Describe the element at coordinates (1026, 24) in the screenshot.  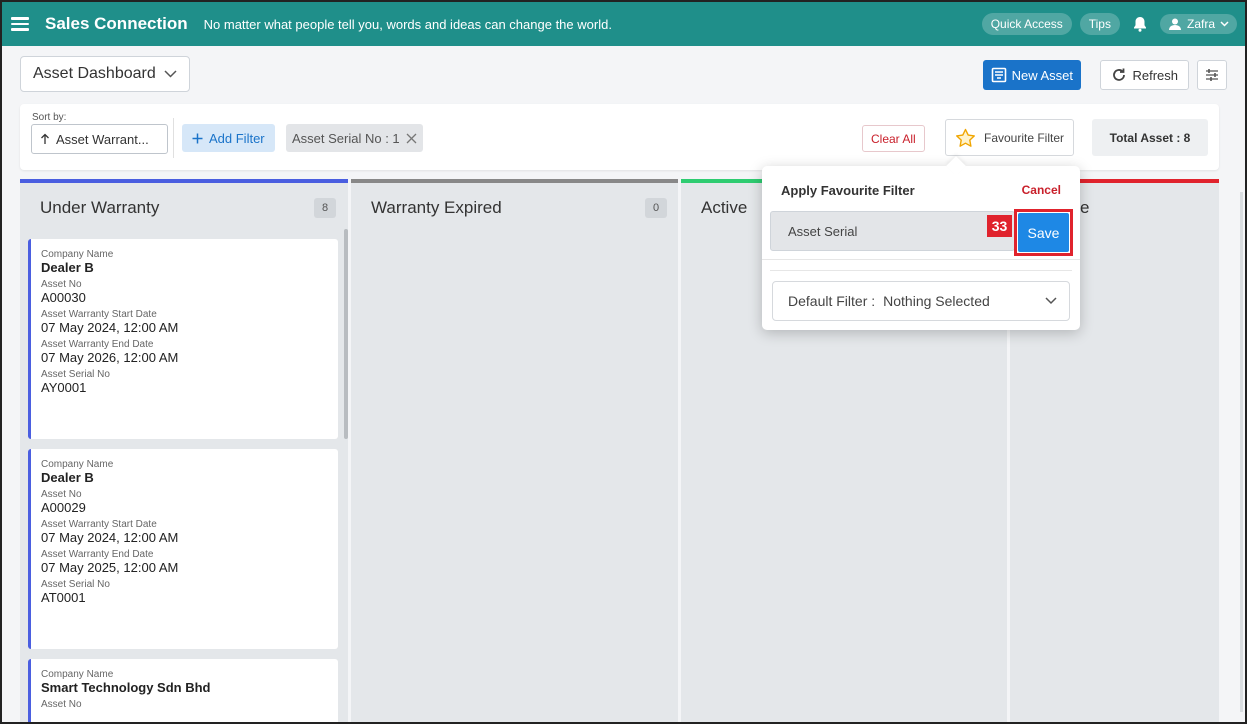
I see `quick-access-button: Quick Access` at that location.